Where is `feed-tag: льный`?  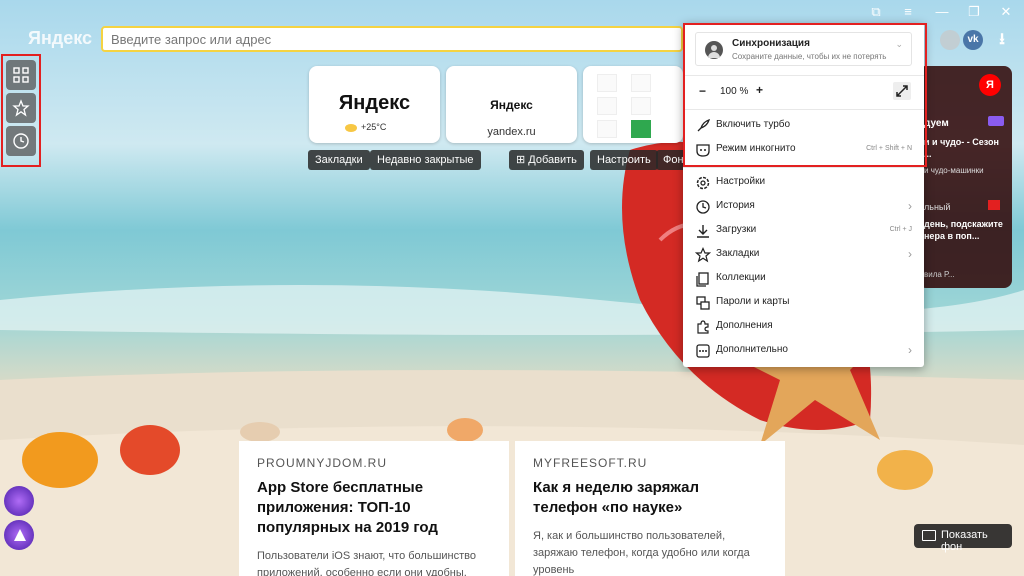
feed-tag: льный is located at coordinates (937, 207).